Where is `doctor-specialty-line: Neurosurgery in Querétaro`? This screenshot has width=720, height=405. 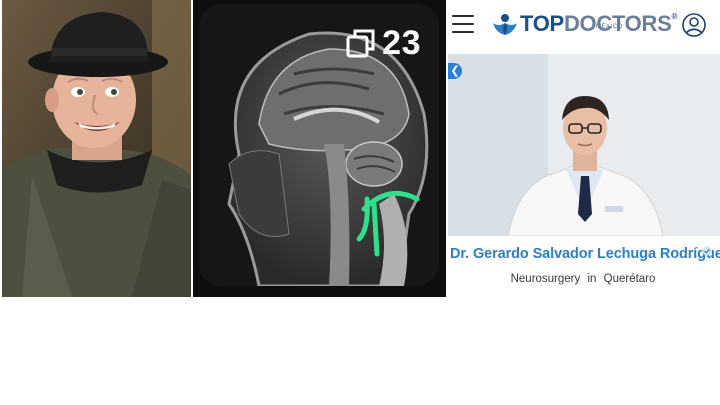 doctor-specialty-line: Neurosurgery in Querétaro is located at coordinates (583, 279).